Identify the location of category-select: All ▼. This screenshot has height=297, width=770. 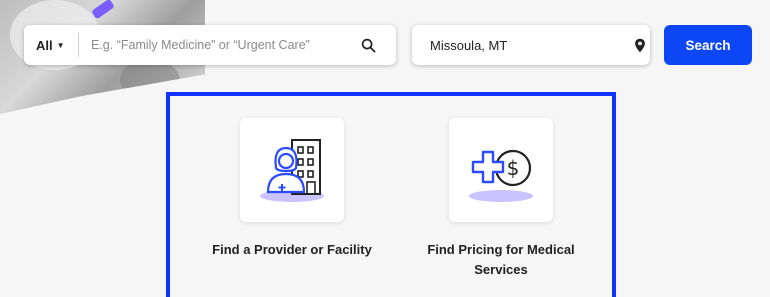
(48, 45).